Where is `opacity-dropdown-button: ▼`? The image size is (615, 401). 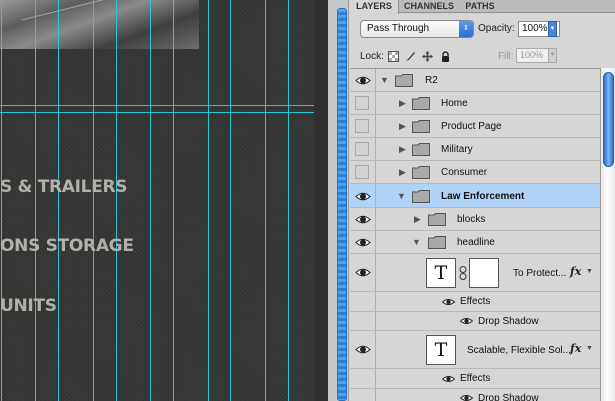
opacity-dropdown-button: ▼ is located at coordinates (552, 29).